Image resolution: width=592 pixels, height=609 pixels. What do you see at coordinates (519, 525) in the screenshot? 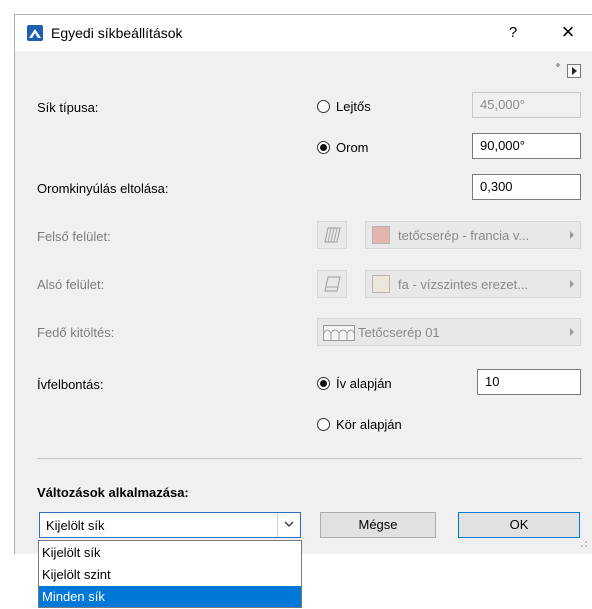
I see `ok-button: OK` at bounding box center [519, 525].